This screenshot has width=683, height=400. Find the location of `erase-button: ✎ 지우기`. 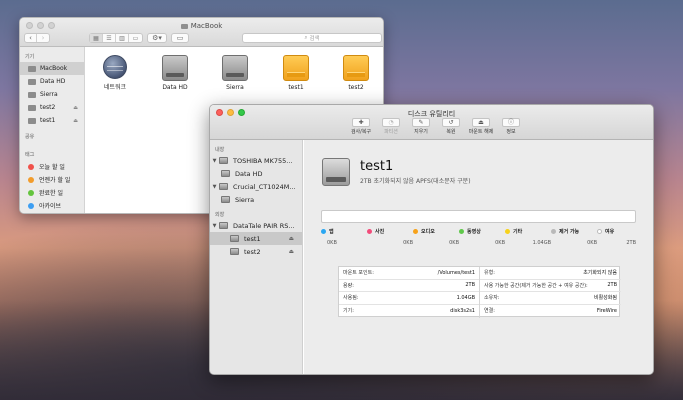

erase-button: ✎ 지우기 is located at coordinates (421, 126).